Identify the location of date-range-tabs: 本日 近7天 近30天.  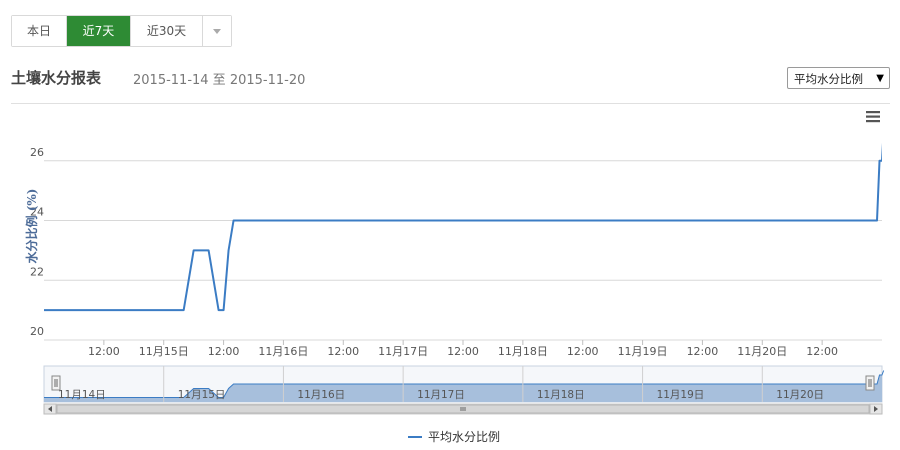
(121, 31).